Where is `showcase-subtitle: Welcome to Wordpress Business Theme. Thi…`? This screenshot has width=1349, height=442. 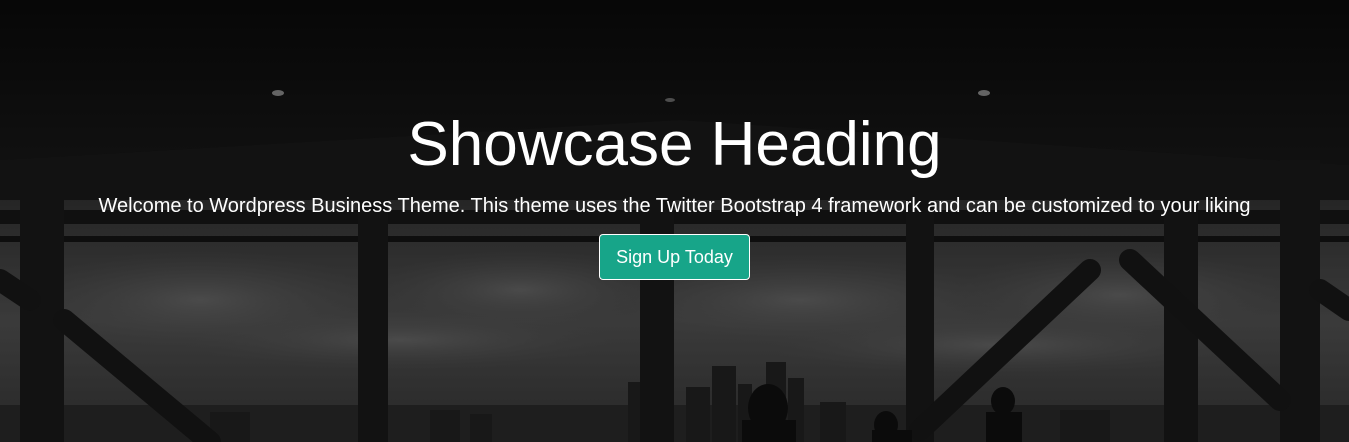 showcase-subtitle: Welcome to Wordpress Business Theme. Thi… is located at coordinates (674, 206).